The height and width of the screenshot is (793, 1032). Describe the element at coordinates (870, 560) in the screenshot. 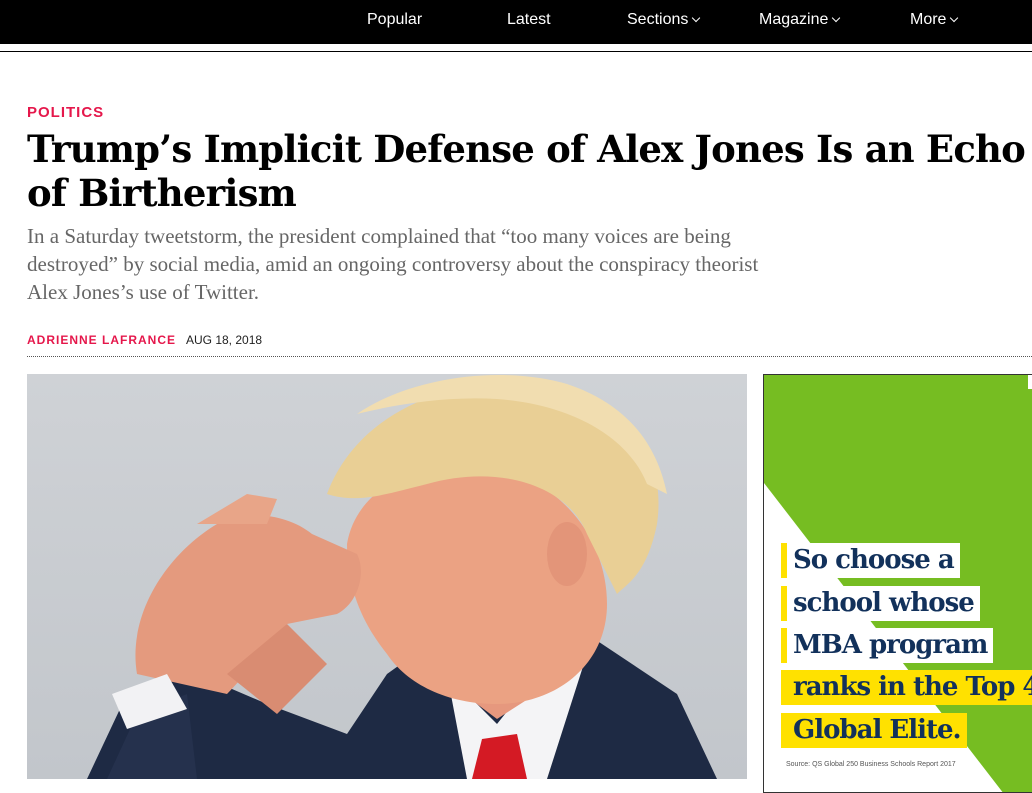

I see `ad-headline-line: So choose a` at that location.